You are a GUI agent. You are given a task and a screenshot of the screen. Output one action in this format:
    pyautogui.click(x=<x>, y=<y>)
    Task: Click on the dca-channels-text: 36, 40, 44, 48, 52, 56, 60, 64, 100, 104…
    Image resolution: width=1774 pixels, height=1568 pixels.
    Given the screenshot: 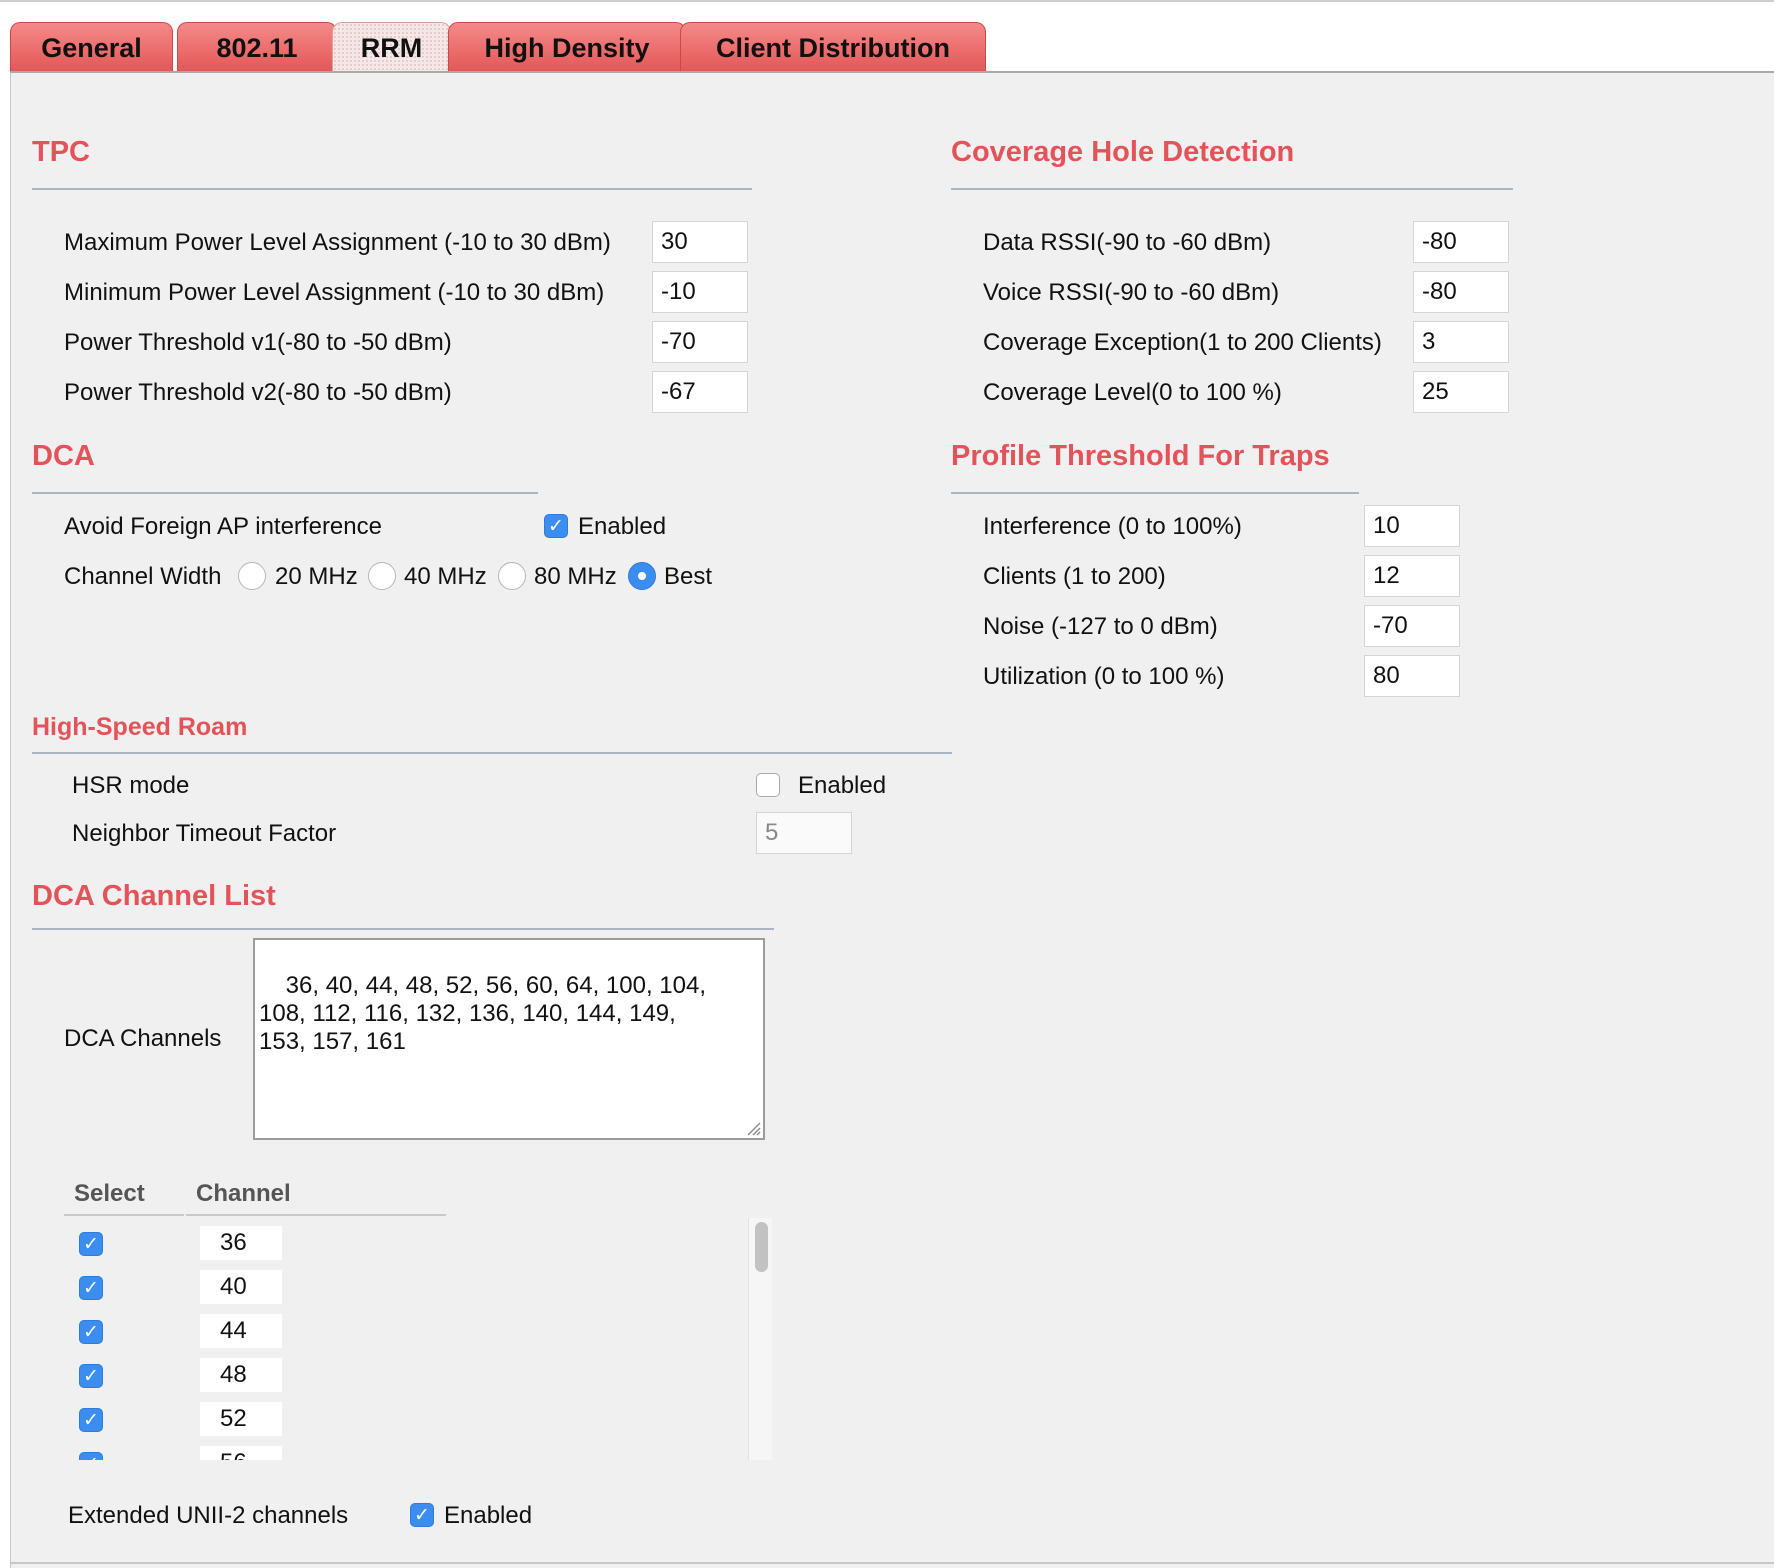 What is the action you would take?
    pyautogui.click(x=483, y=1013)
    